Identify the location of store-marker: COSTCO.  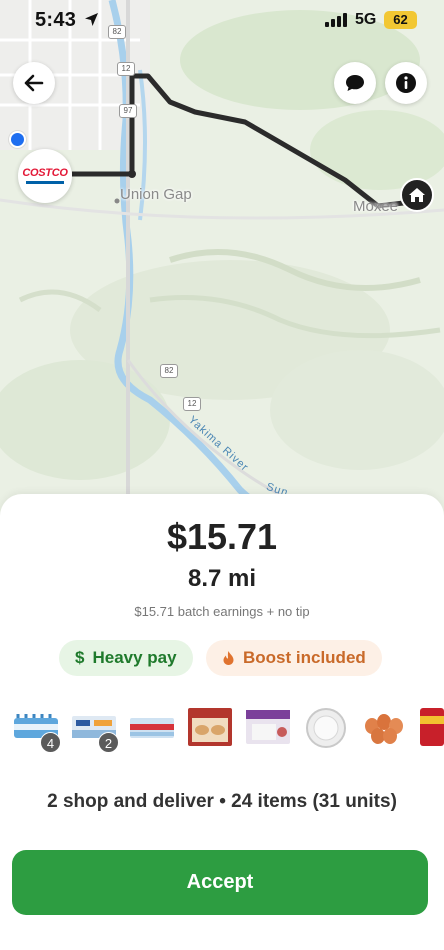
(45, 176).